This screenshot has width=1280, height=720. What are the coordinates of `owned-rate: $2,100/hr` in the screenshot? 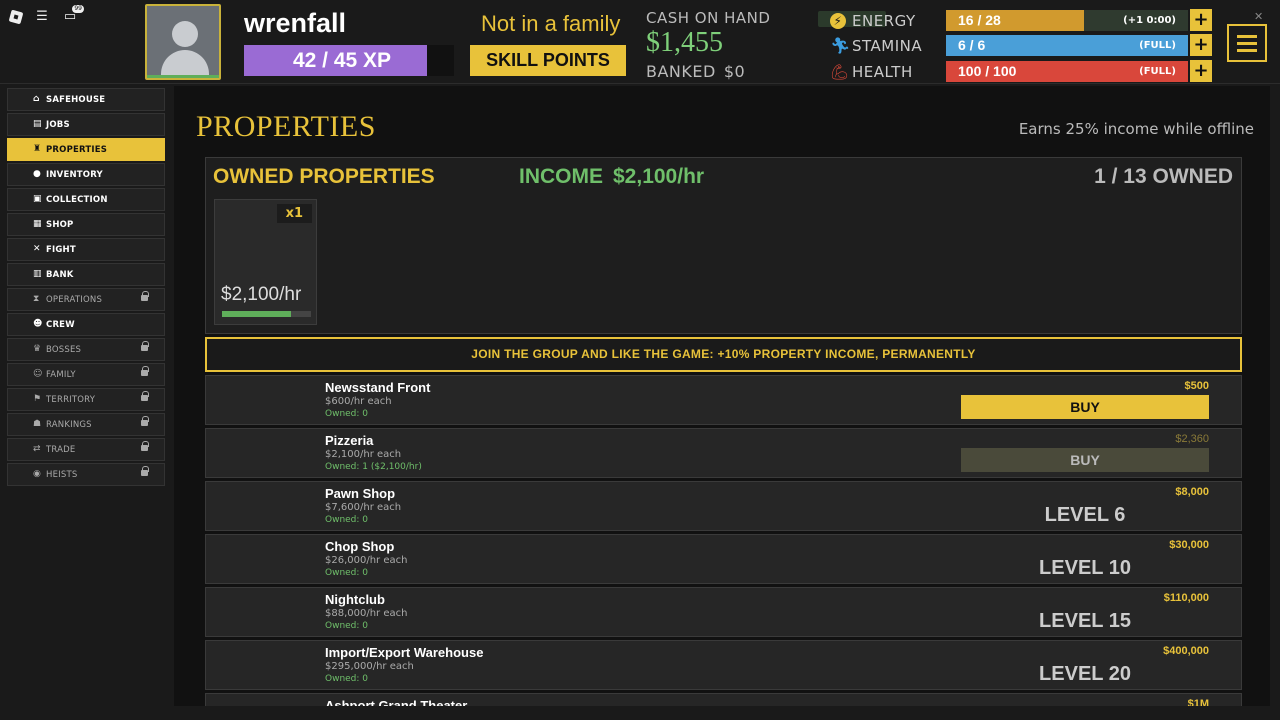 It's located at (261, 294).